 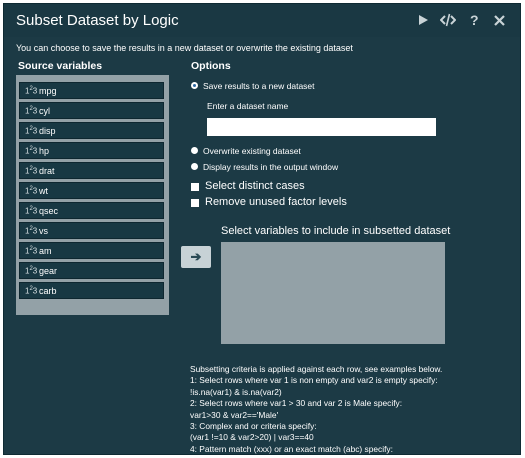 I want to click on list-item-cyl: 123 cyl, so click(x=91, y=110).